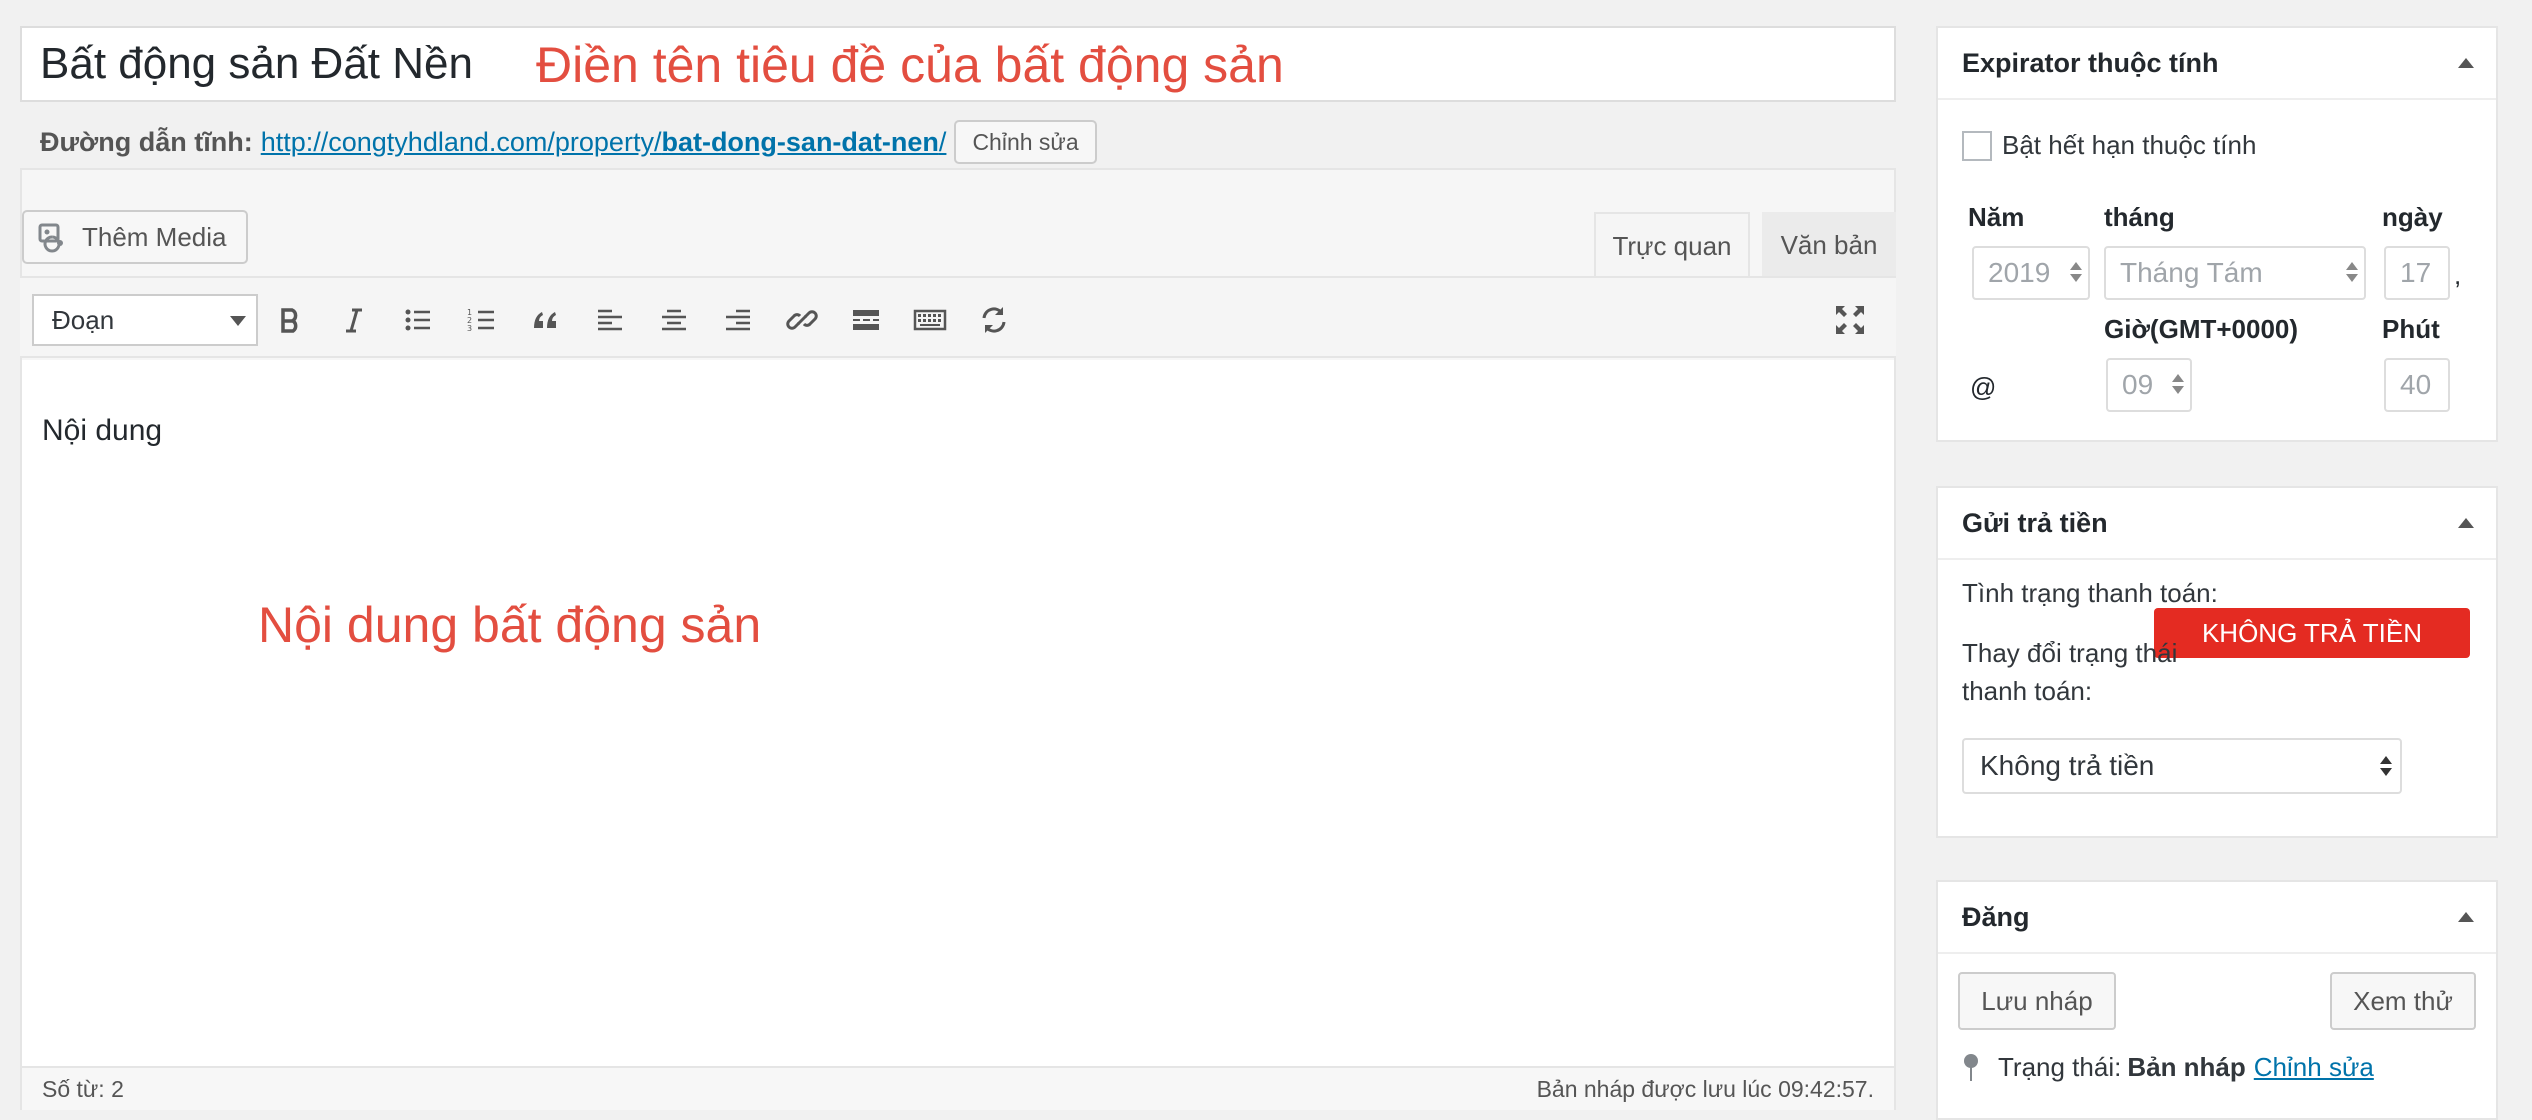  What do you see at coordinates (2403, 1001) in the screenshot?
I see `preview-button: Xem thử` at bounding box center [2403, 1001].